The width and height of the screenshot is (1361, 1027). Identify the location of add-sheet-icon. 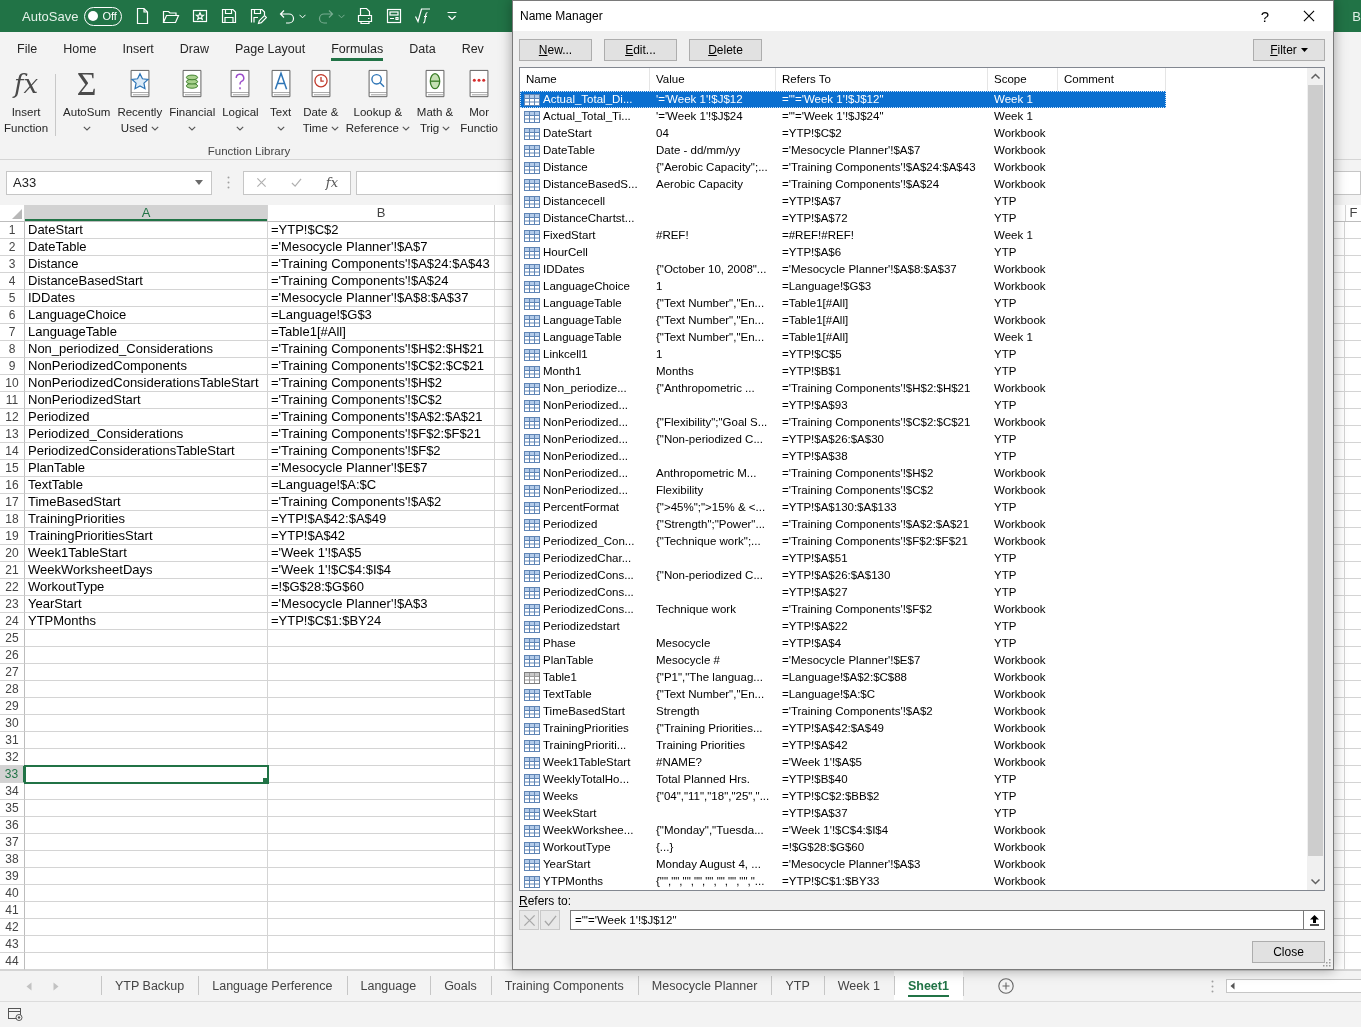
(1005, 986).